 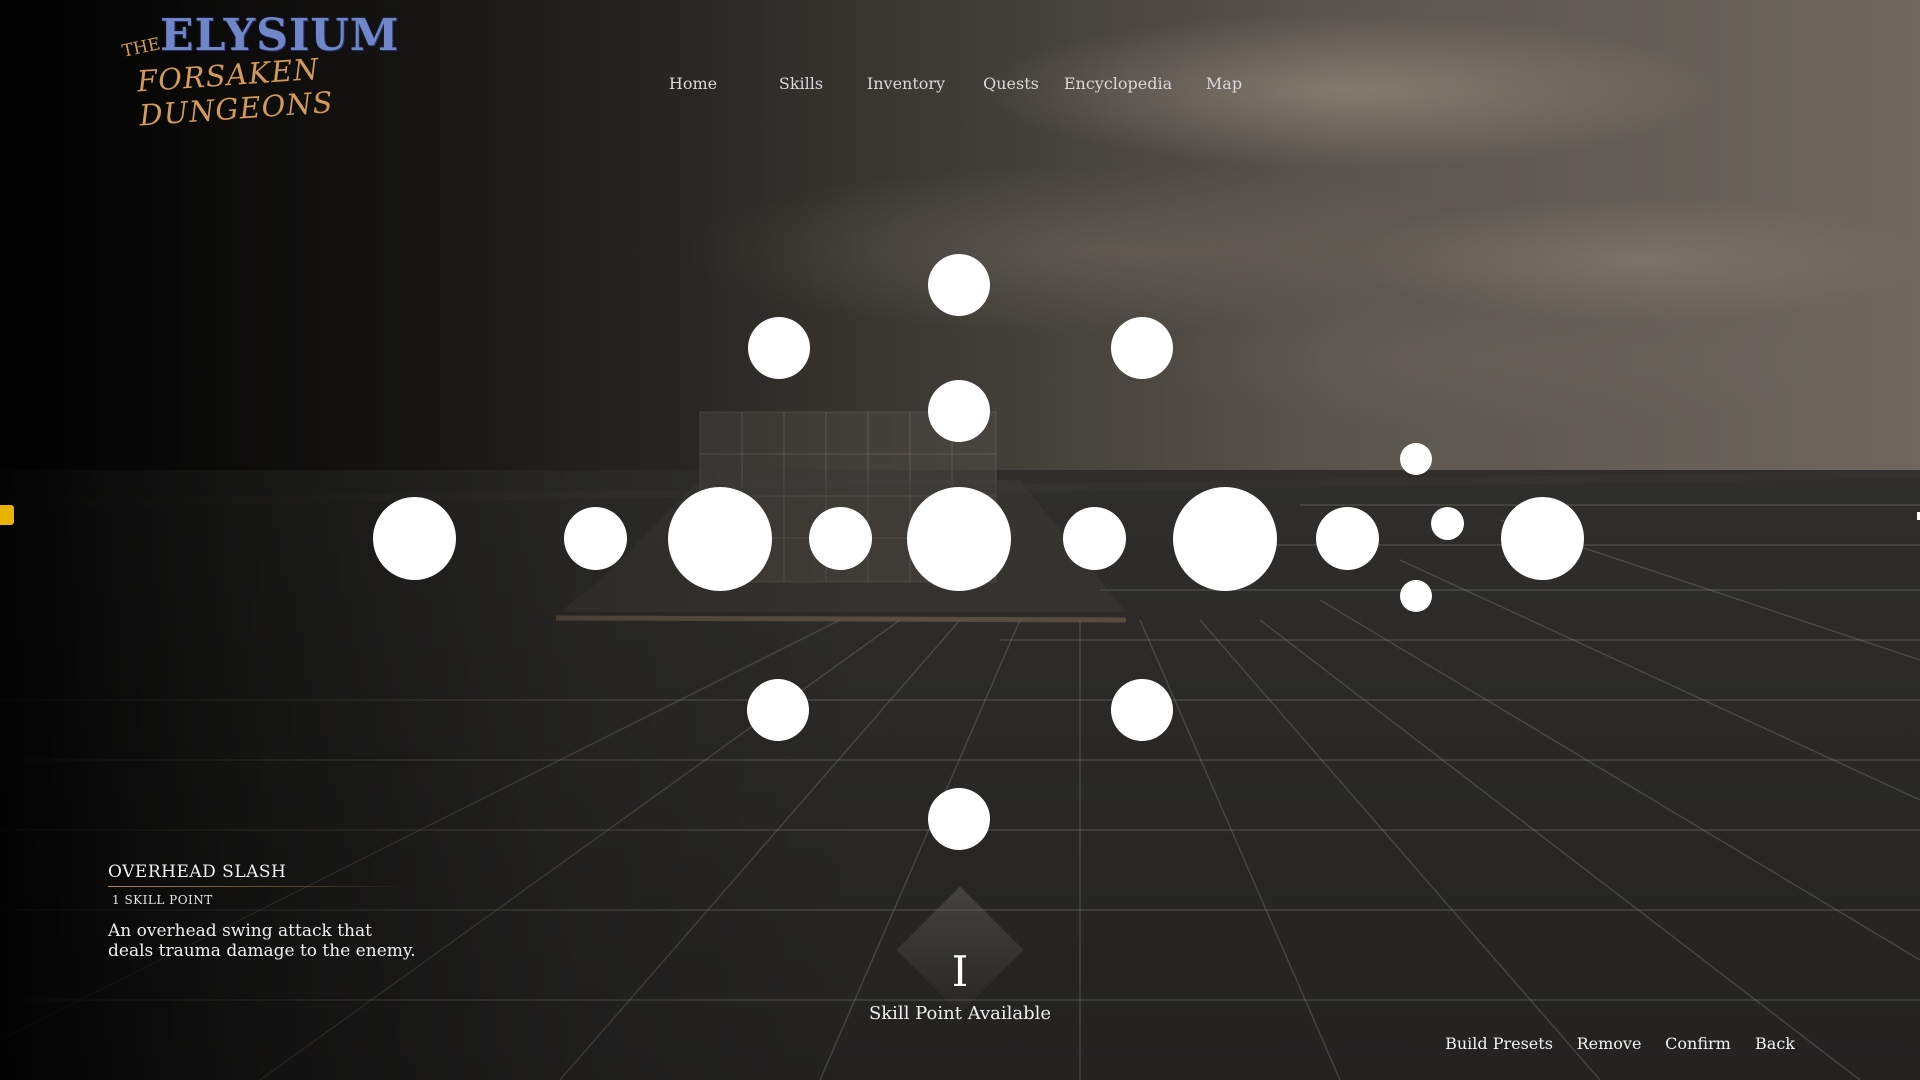 What do you see at coordinates (162, 900) in the screenshot?
I see `skill-cost: 1 SKILL POINT` at bounding box center [162, 900].